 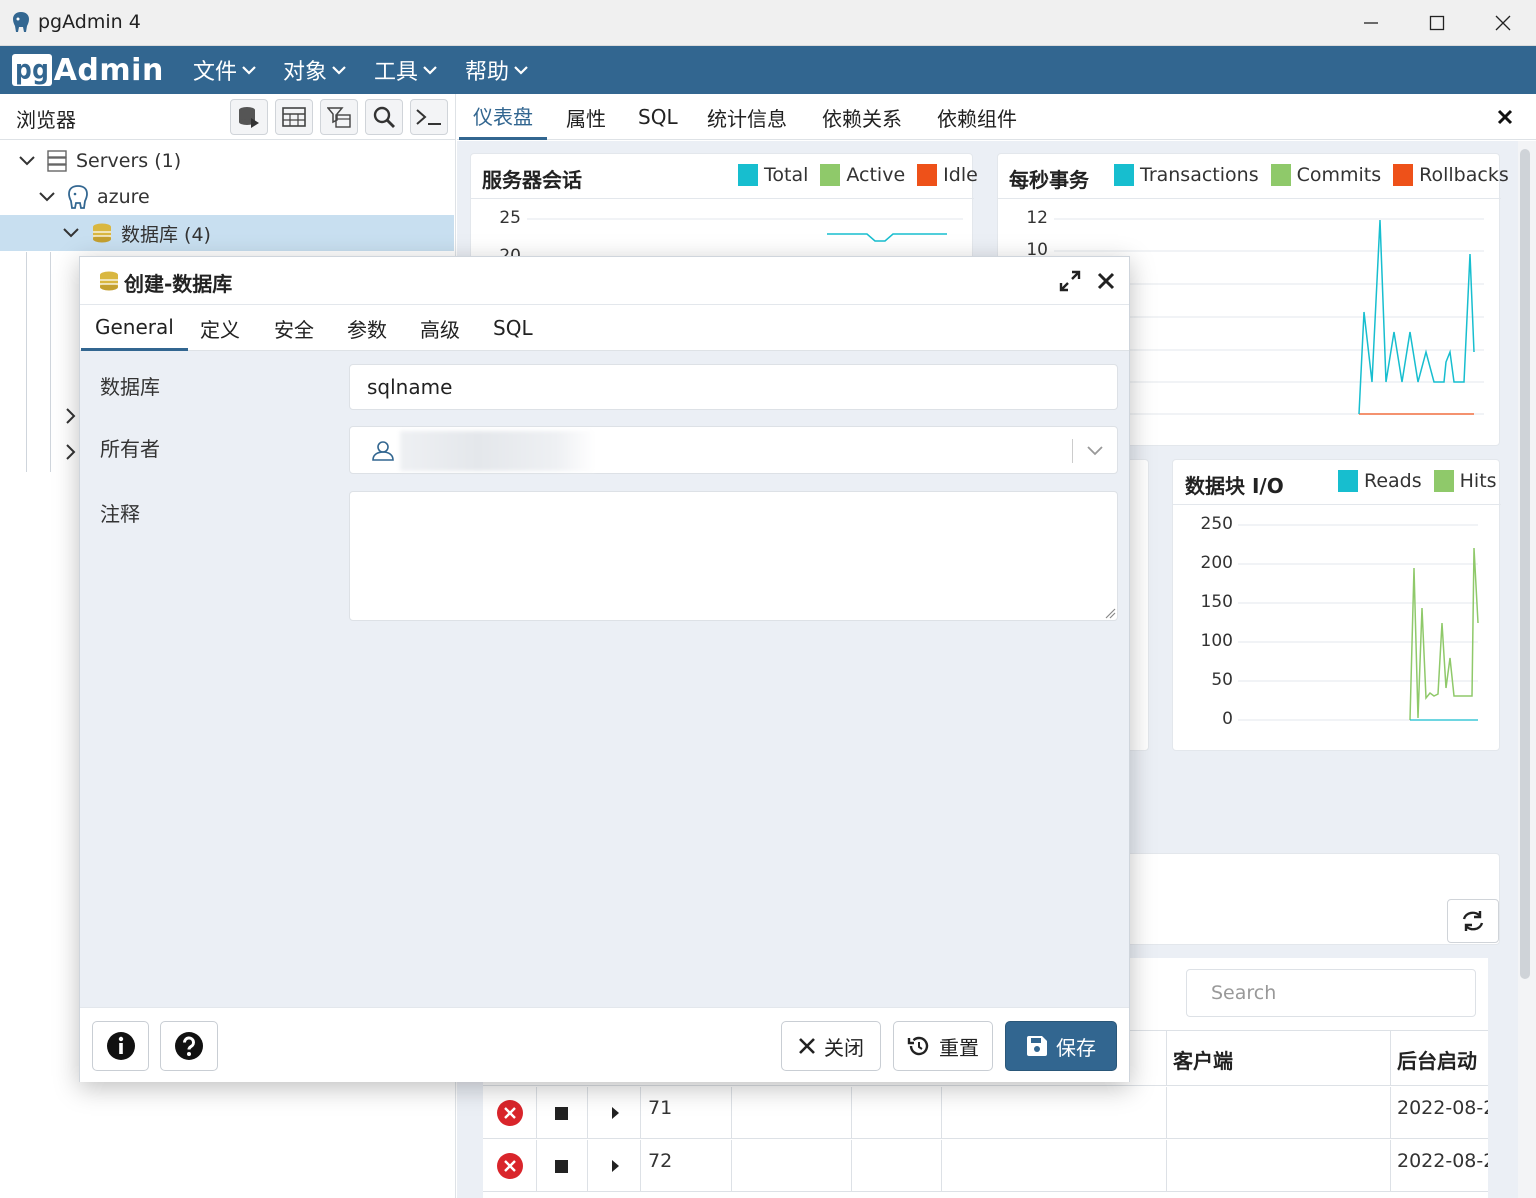 I want to click on card-title: 数据块 I/O, so click(x=1234, y=486).